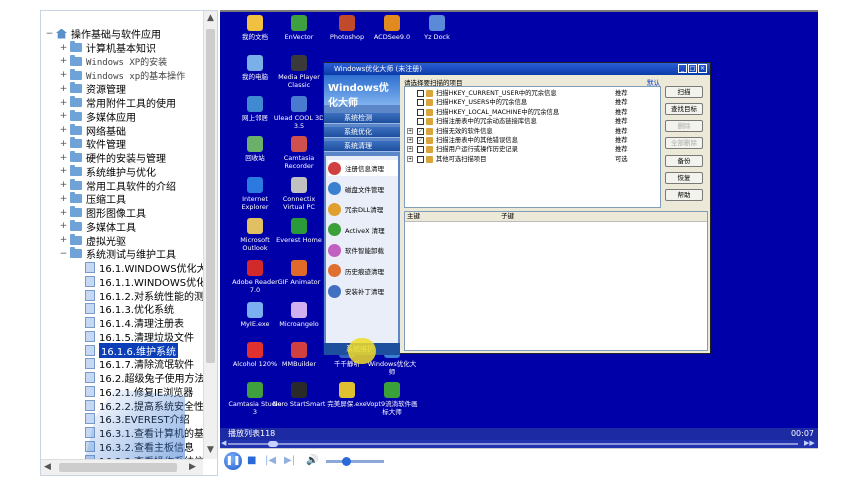  What do you see at coordinates (507, 216) in the screenshot?
I see `grid-col-subkey: 子键` at bounding box center [507, 216].